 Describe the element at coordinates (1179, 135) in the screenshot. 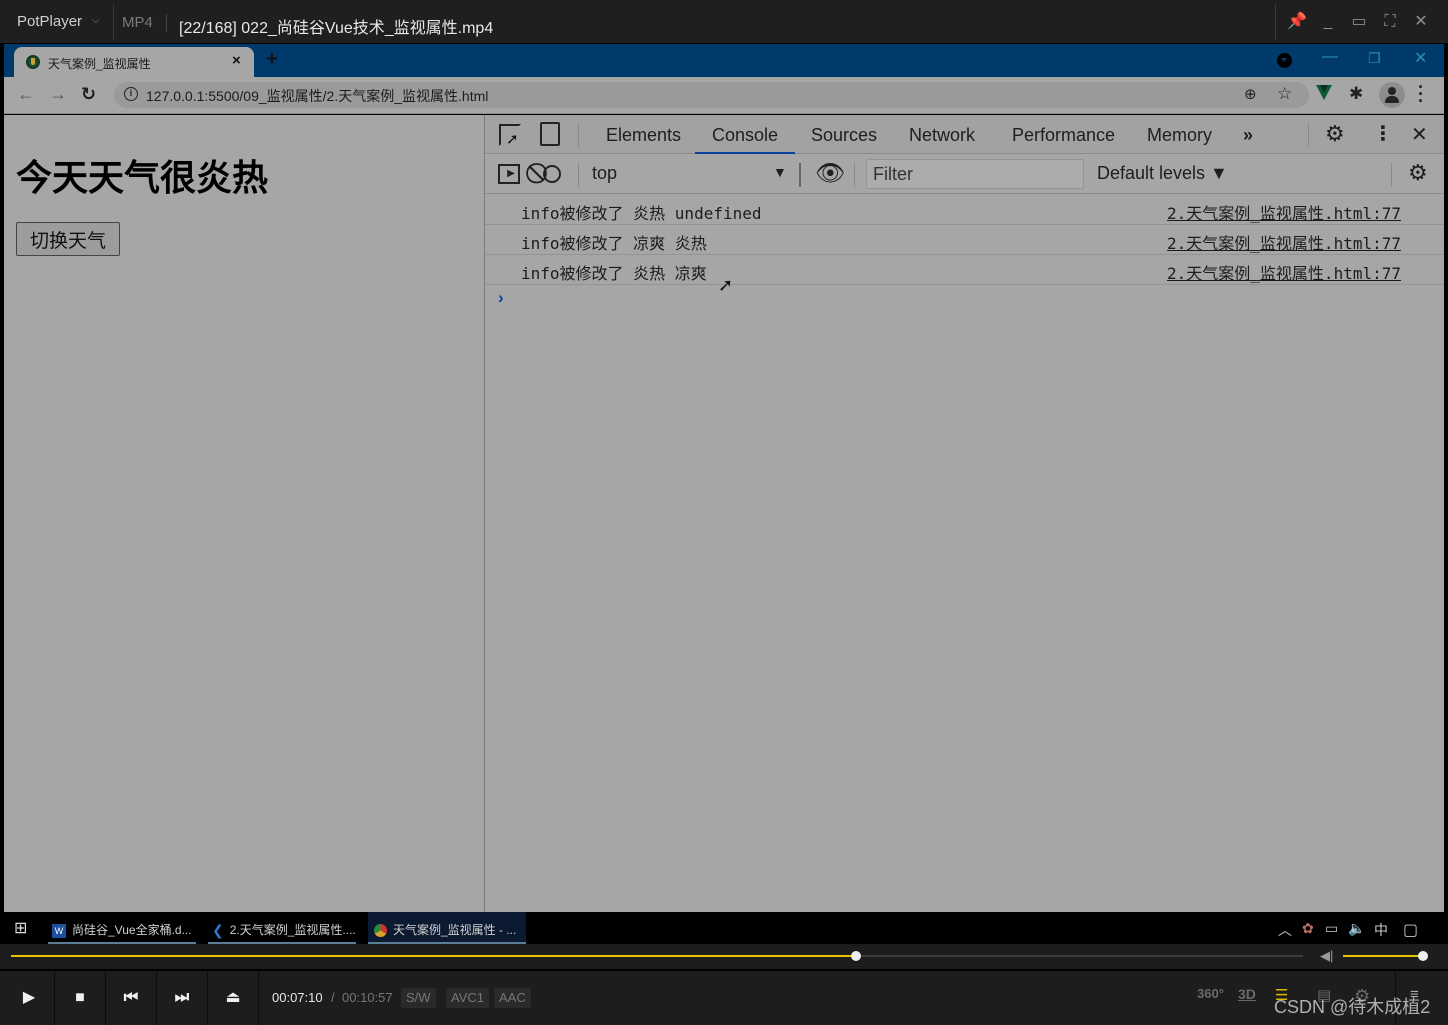

I see `tab-memory: Memory` at that location.